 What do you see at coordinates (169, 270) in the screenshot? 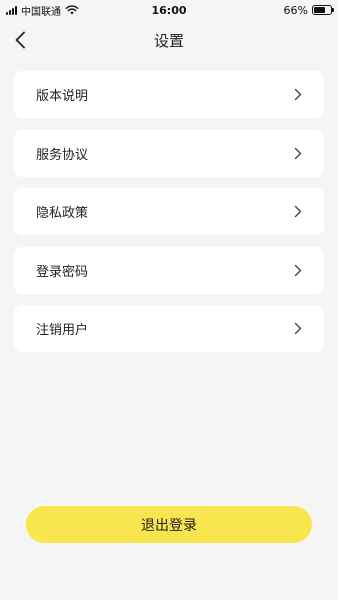
I see `menu-item-login-password: 登录密码` at bounding box center [169, 270].